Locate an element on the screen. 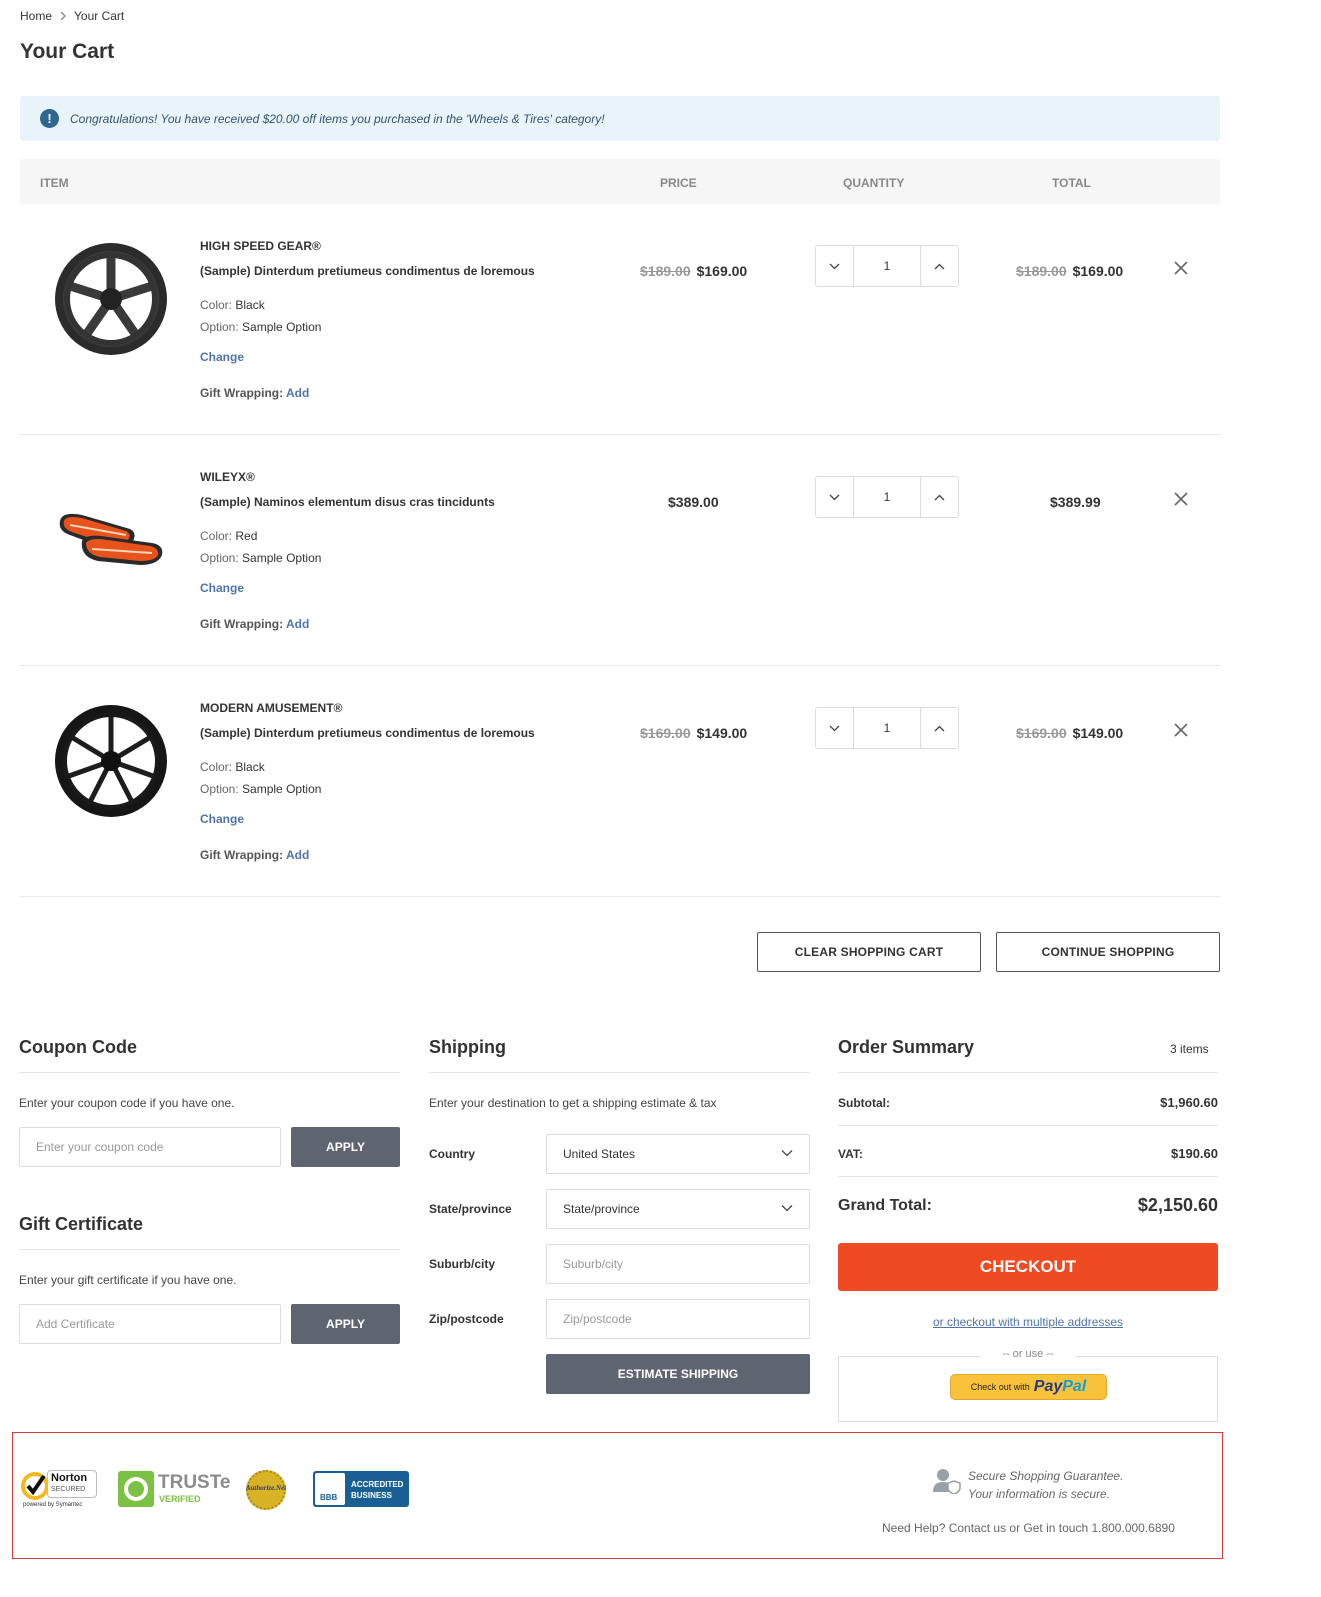  gift-certificate-title: Gift Certificate is located at coordinates (81, 1224).